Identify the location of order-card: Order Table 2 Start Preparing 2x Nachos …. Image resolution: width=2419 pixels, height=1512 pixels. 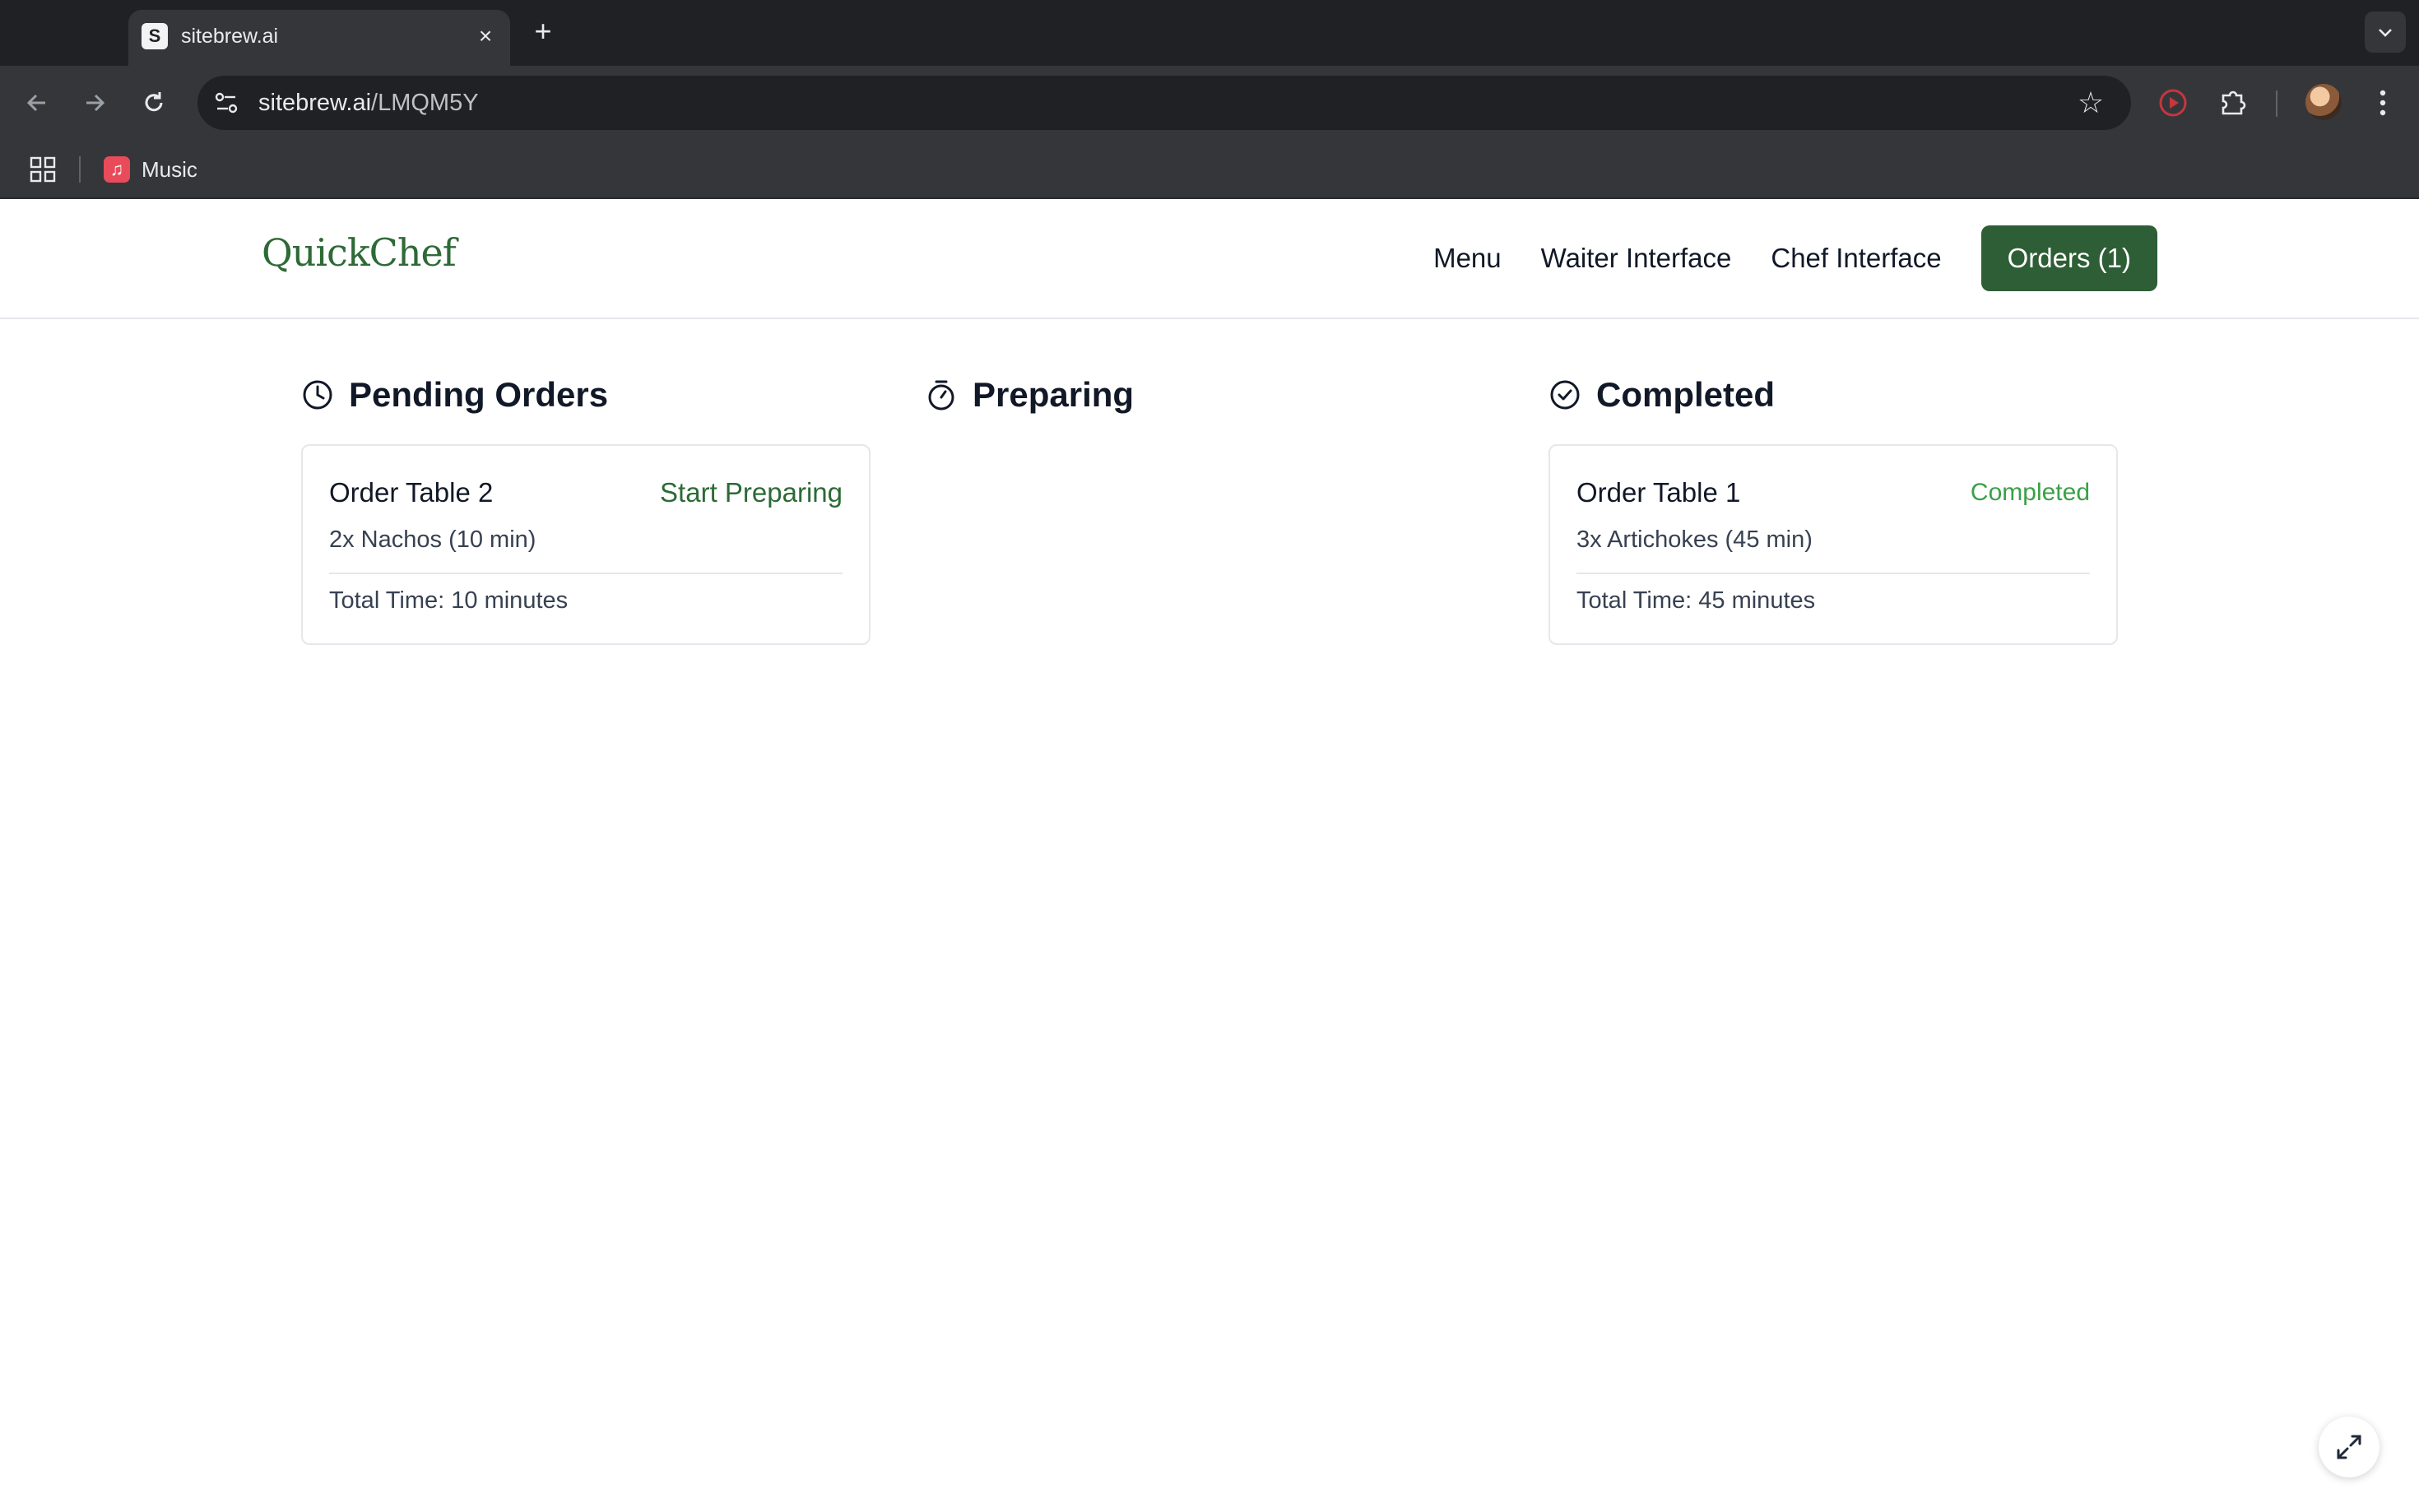
(586, 544).